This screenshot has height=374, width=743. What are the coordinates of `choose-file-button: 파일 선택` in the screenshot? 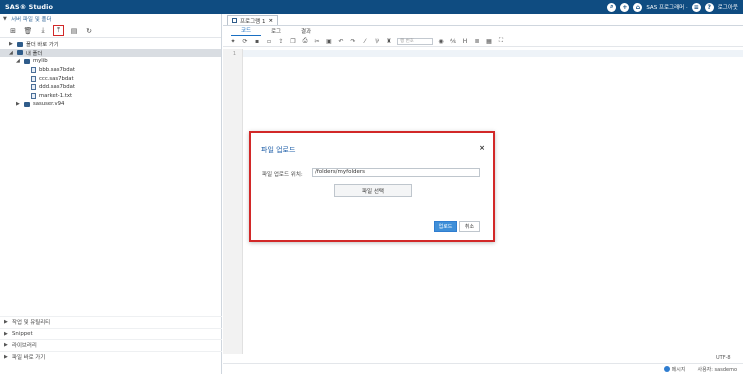 It's located at (373, 190).